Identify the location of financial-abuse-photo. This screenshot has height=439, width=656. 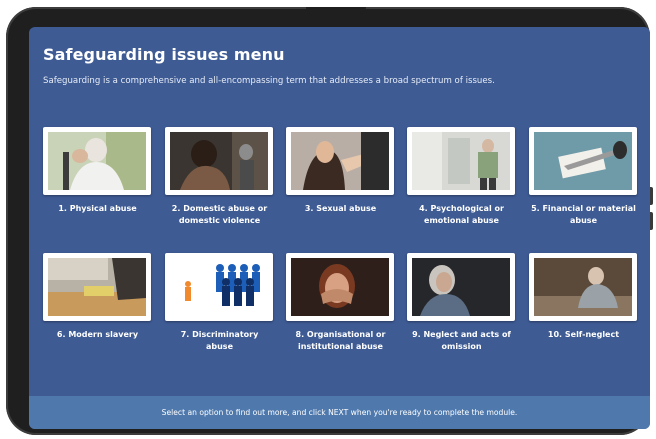
(583, 161).